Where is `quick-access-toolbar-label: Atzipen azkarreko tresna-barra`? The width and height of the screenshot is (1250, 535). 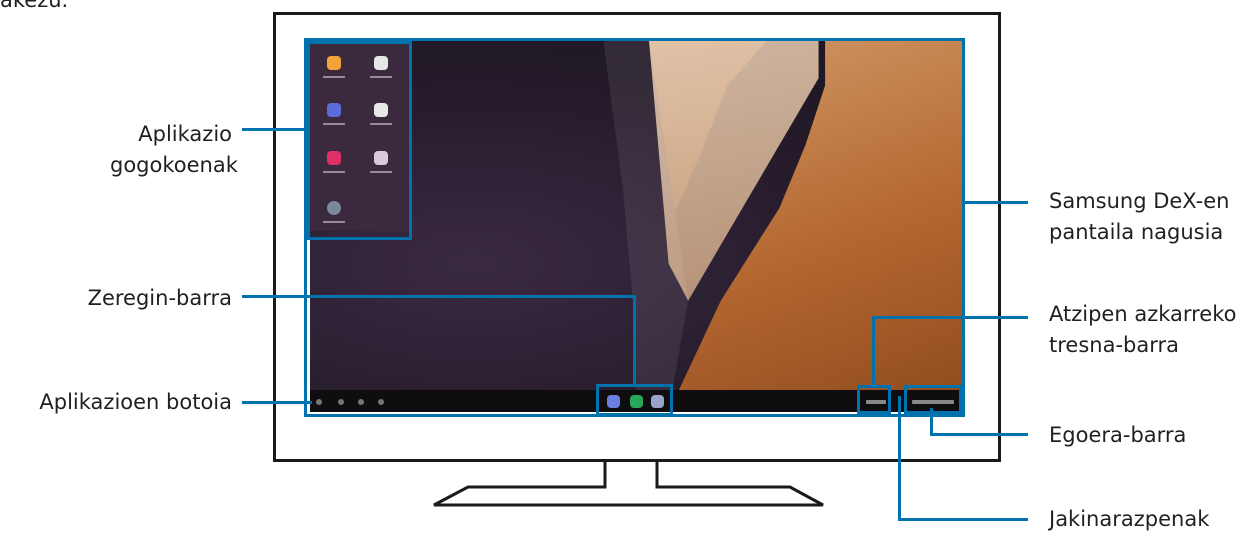 quick-access-toolbar-label: Atzipen azkarreko tresna-barra is located at coordinates (1143, 330).